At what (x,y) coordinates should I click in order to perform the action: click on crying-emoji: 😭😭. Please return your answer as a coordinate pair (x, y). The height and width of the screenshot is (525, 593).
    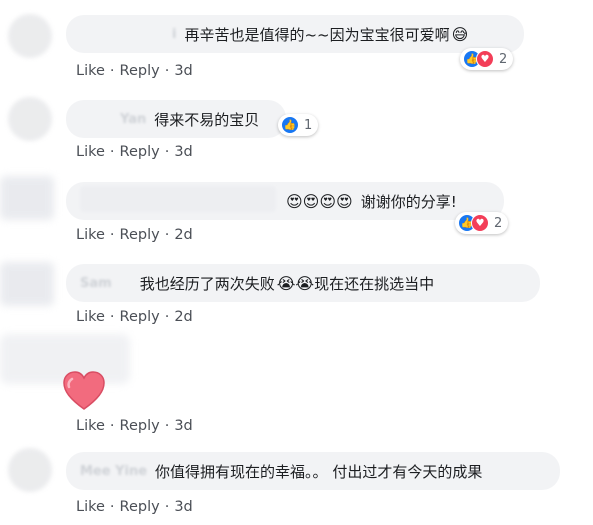
    Looking at the image, I should click on (295, 283).